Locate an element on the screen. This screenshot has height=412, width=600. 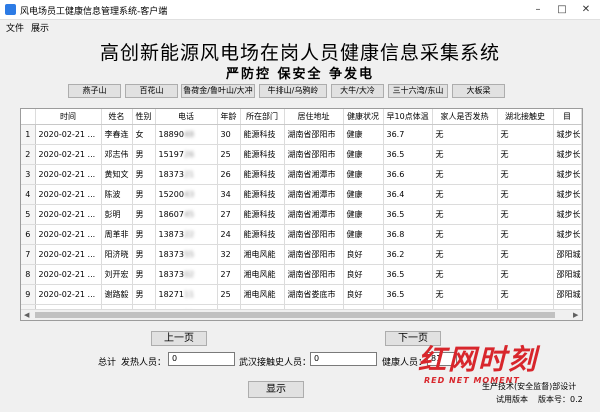
column-header: 年龄 is located at coordinates (229, 117).